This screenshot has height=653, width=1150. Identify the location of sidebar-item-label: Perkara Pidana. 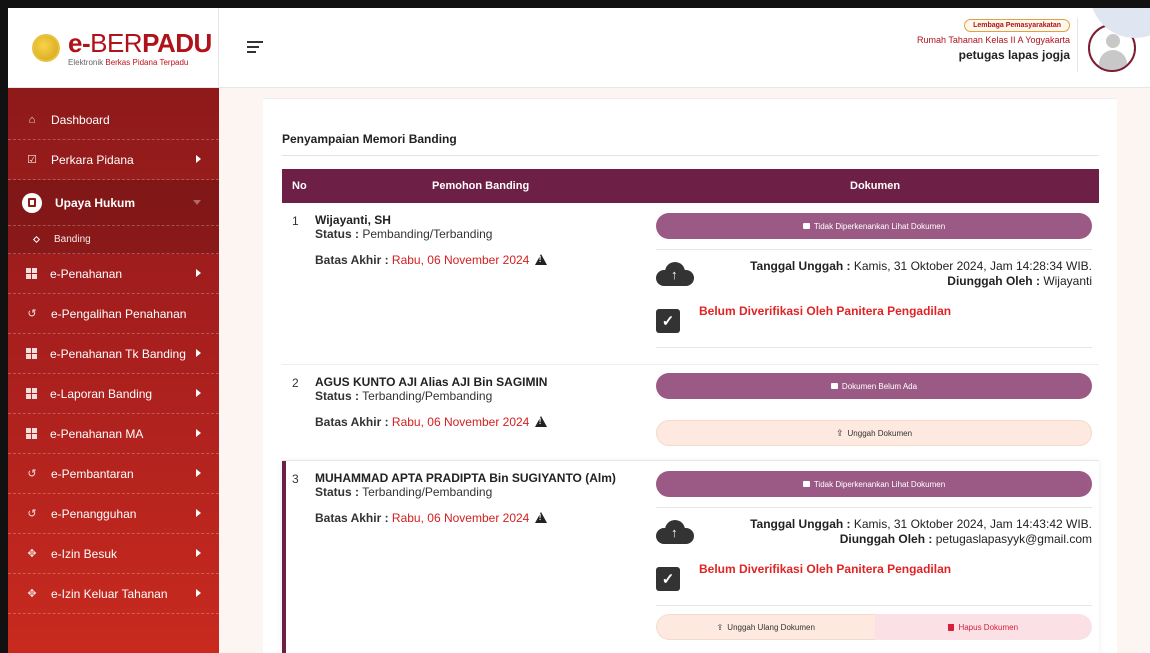
(92, 159).